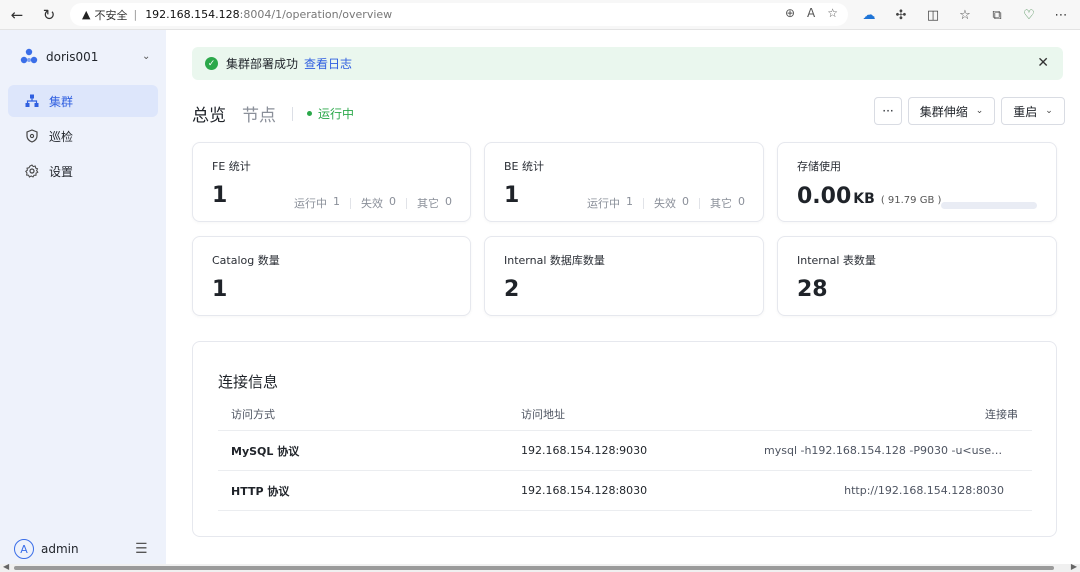 This screenshot has height=572, width=1080. Describe the element at coordinates (989, 205) in the screenshot. I see `storage-progress-bar` at that location.